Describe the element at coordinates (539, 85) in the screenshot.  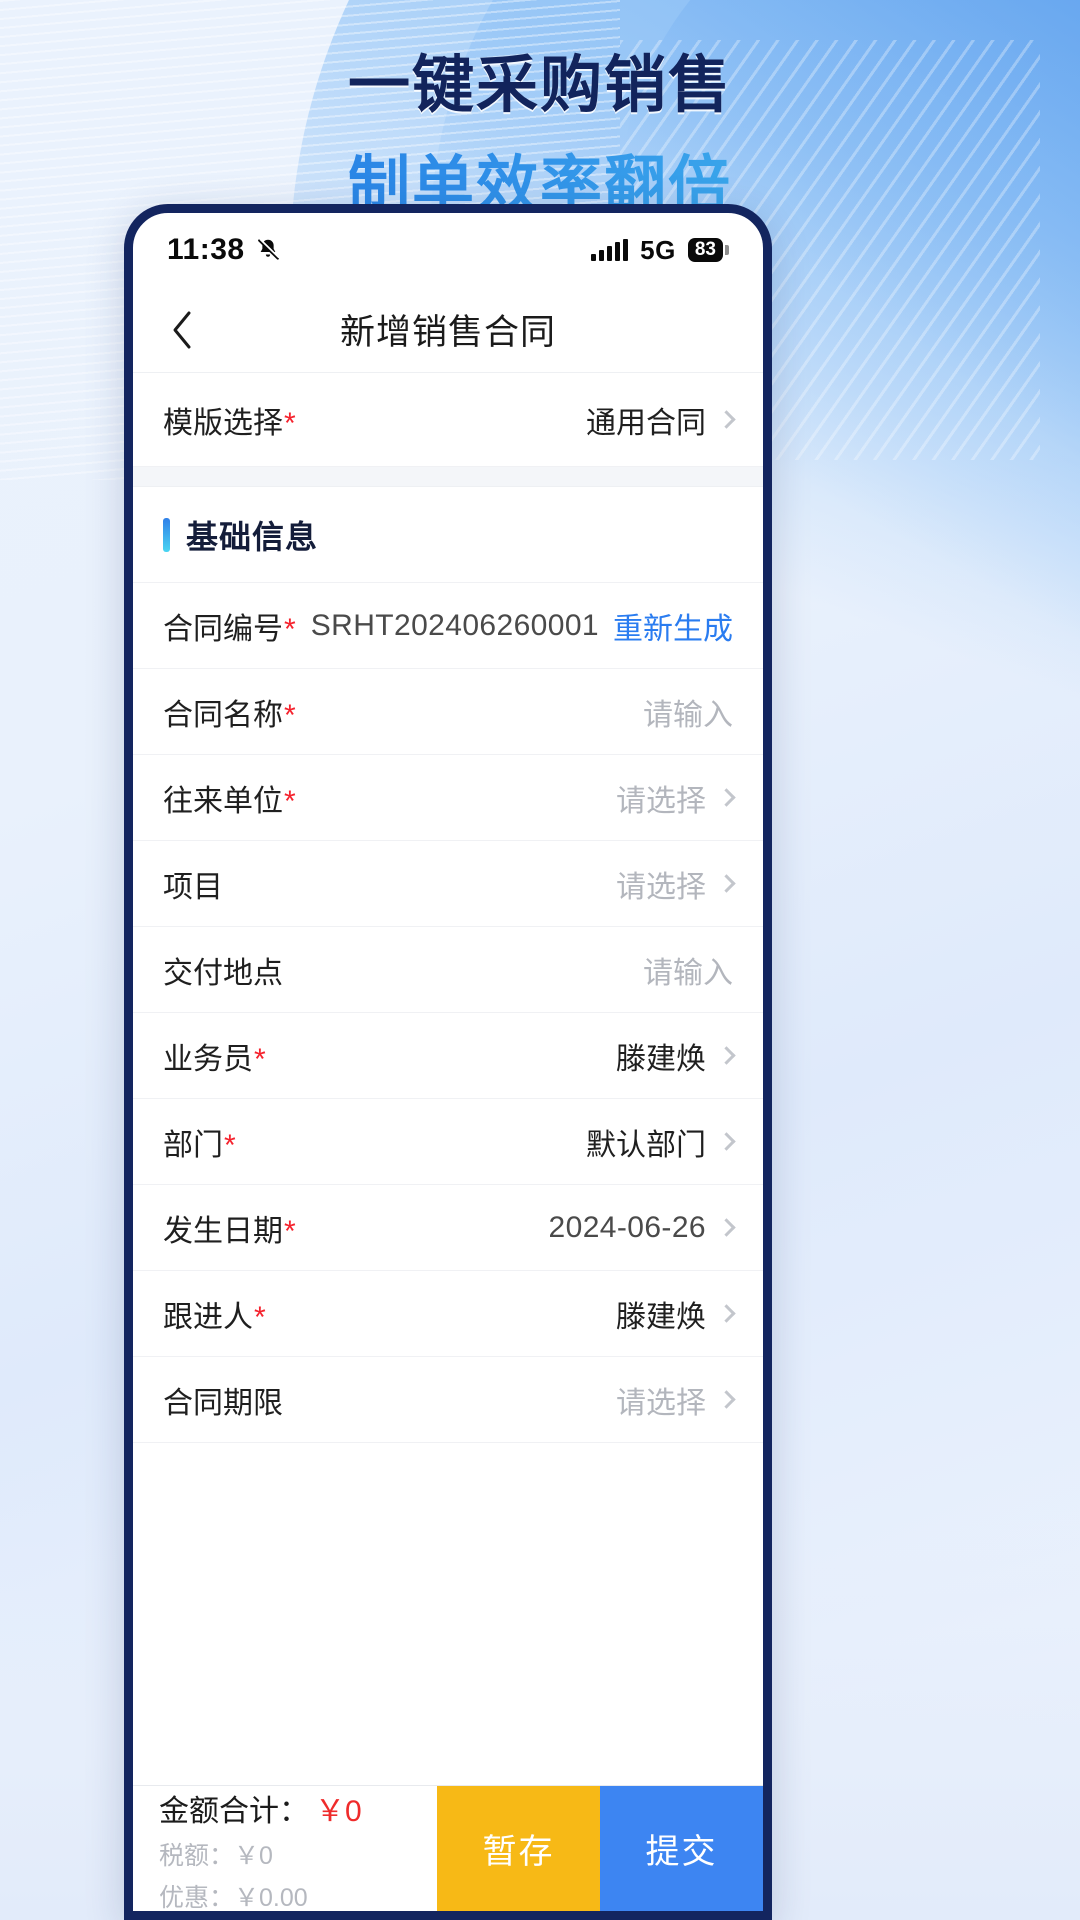
I see `headline-line-1: 一键采购销售` at that location.